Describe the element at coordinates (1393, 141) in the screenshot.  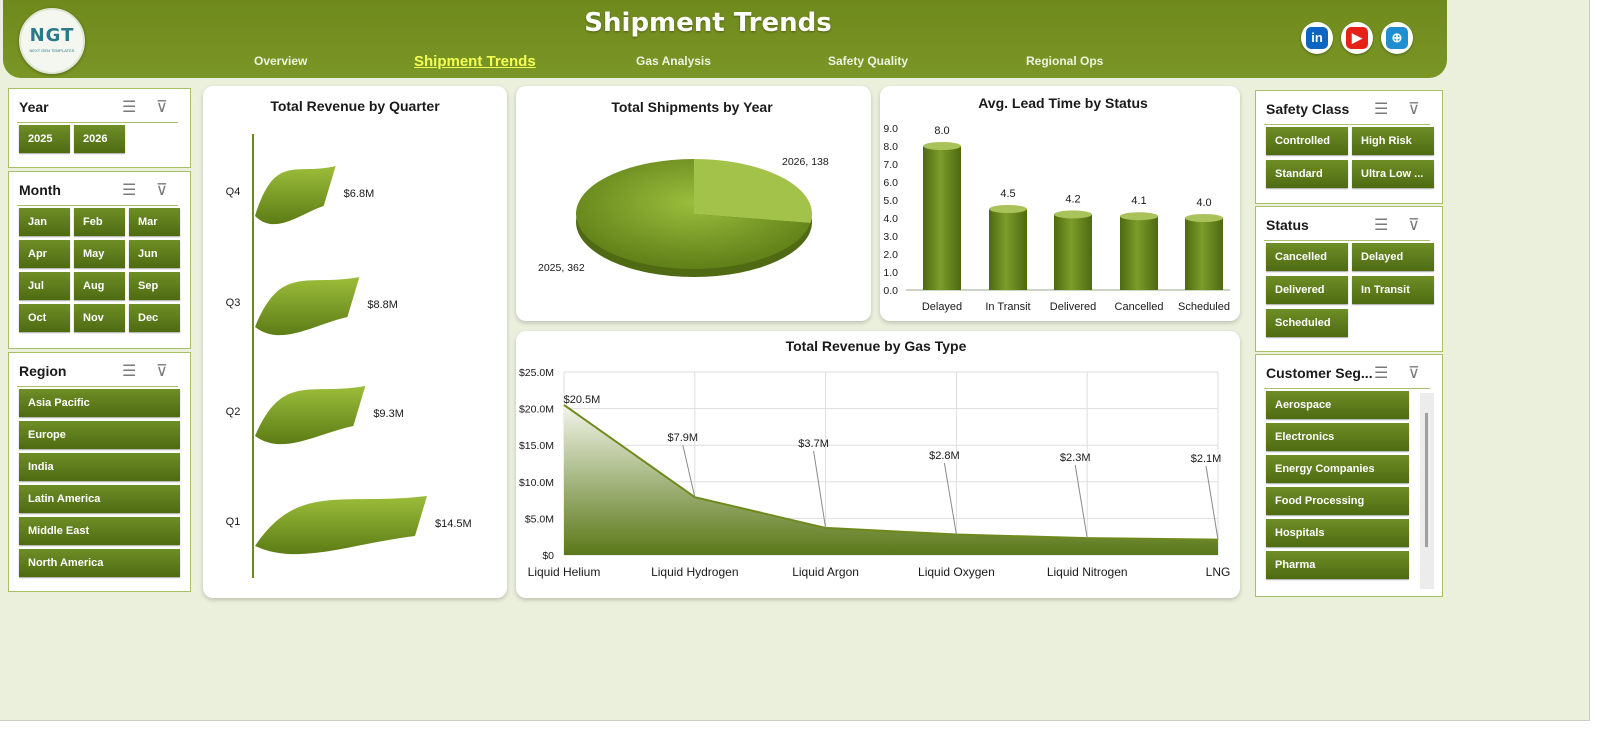
I see `slicer-item-high-risk: High Risk` at that location.